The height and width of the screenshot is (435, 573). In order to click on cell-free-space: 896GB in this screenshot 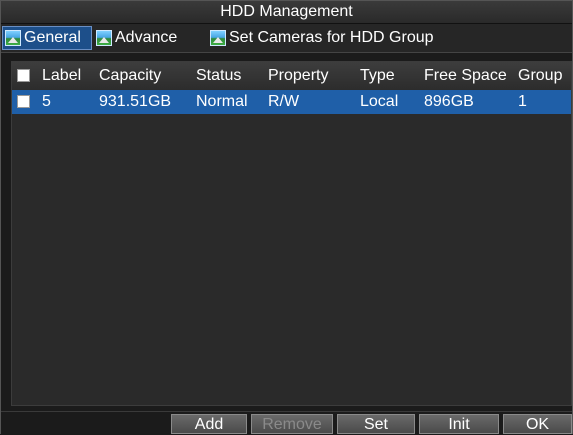, I will do `click(449, 101)`.